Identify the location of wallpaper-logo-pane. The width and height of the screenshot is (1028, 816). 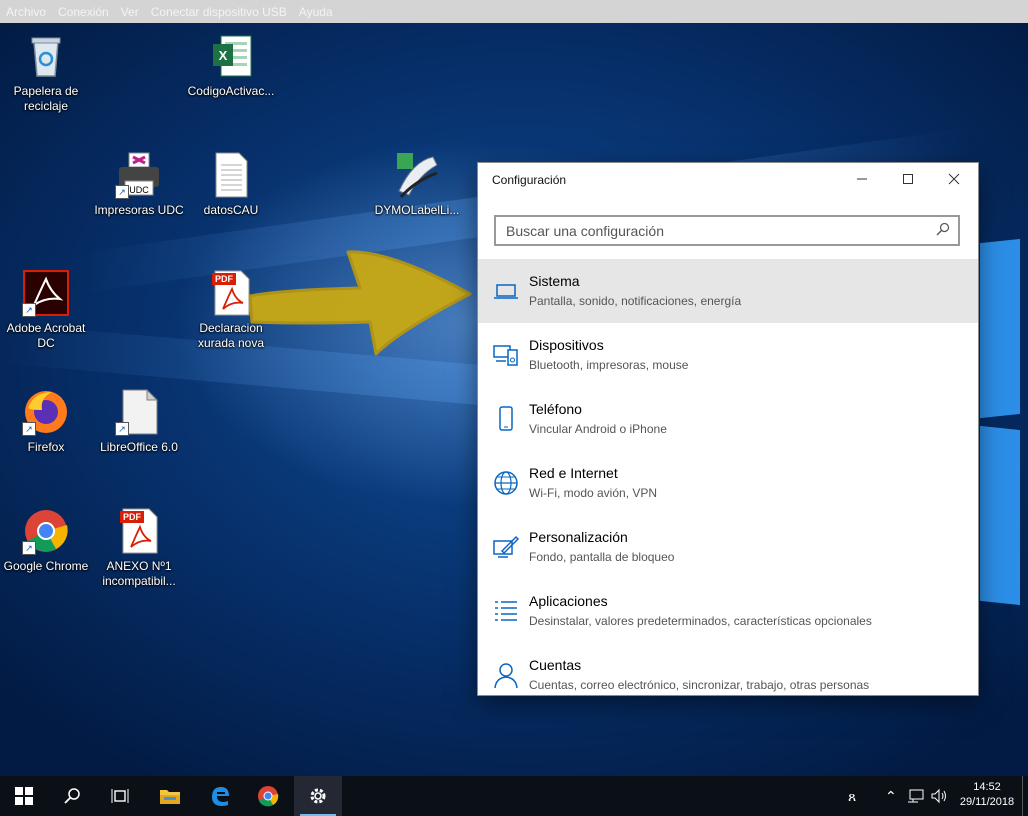
(1000, 515).